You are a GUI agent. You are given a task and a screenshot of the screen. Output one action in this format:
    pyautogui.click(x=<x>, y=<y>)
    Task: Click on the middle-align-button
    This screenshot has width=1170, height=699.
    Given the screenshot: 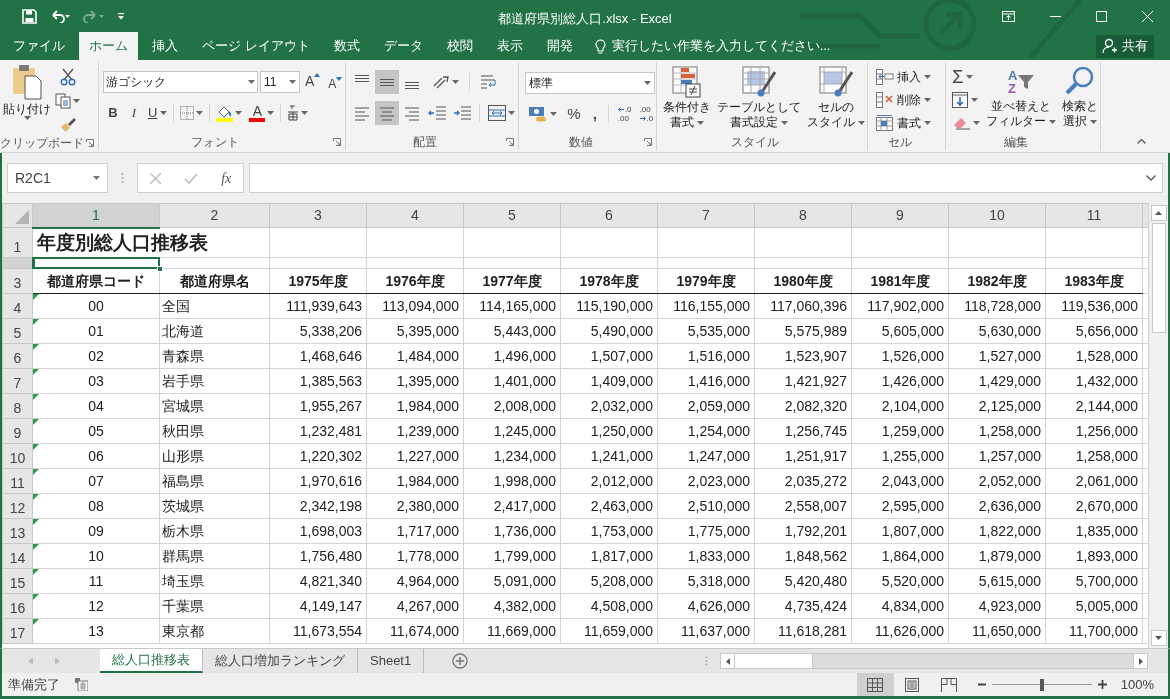 What is the action you would take?
    pyautogui.click(x=387, y=82)
    